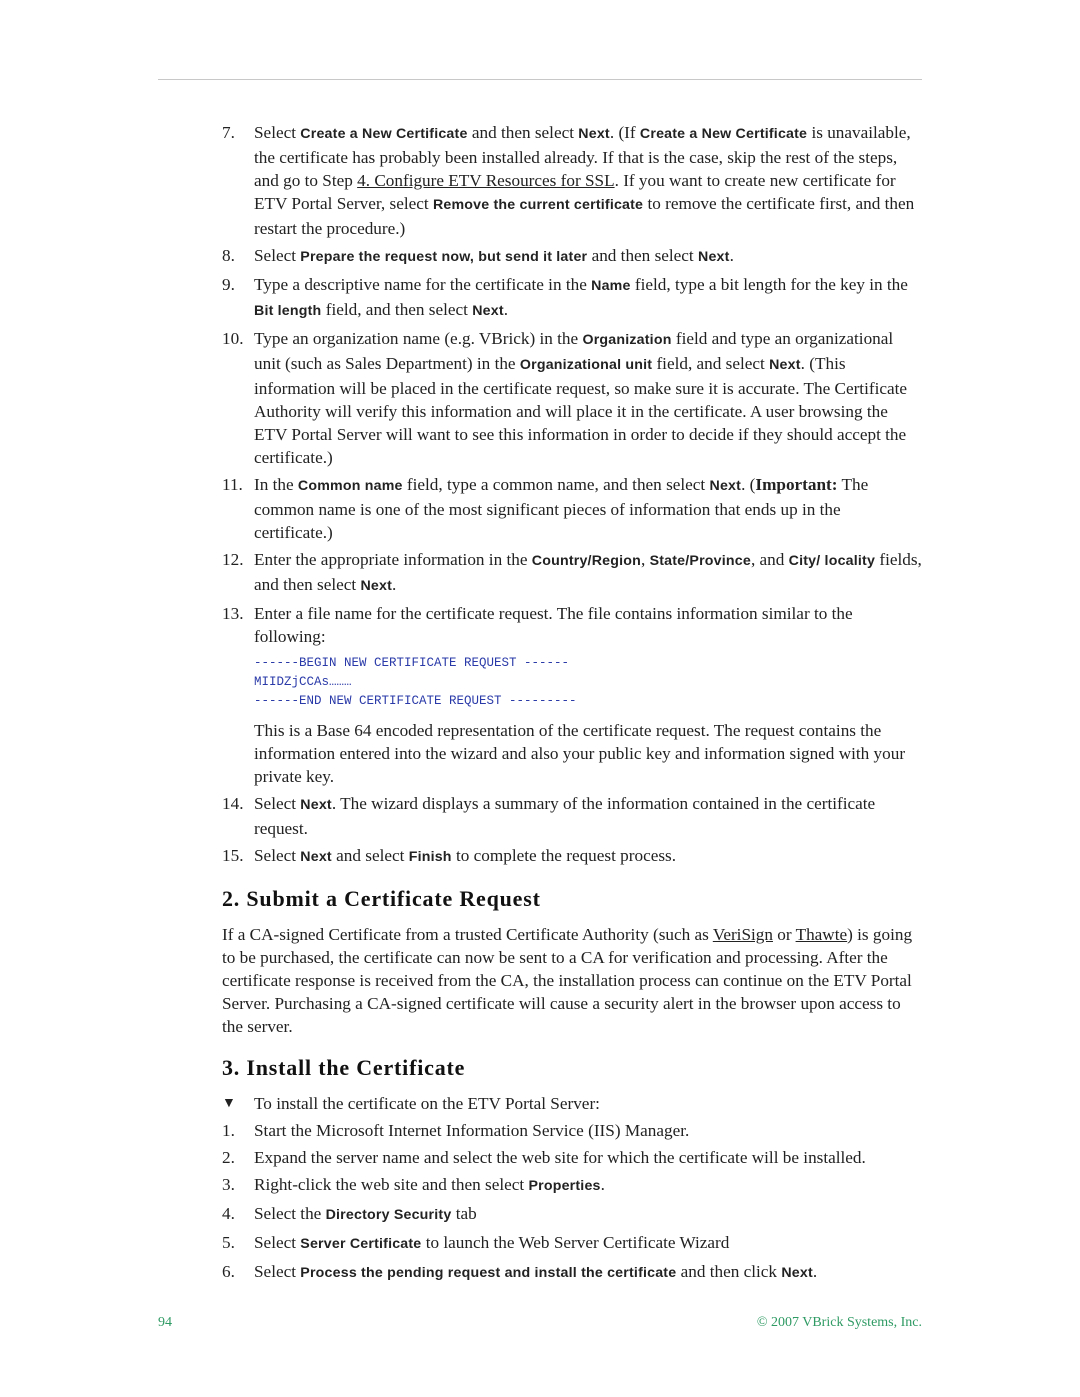 The height and width of the screenshot is (1397, 1080). Describe the element at coordinates (228, 1157) in the screenshot. I see `step-number: 2.` at that location.